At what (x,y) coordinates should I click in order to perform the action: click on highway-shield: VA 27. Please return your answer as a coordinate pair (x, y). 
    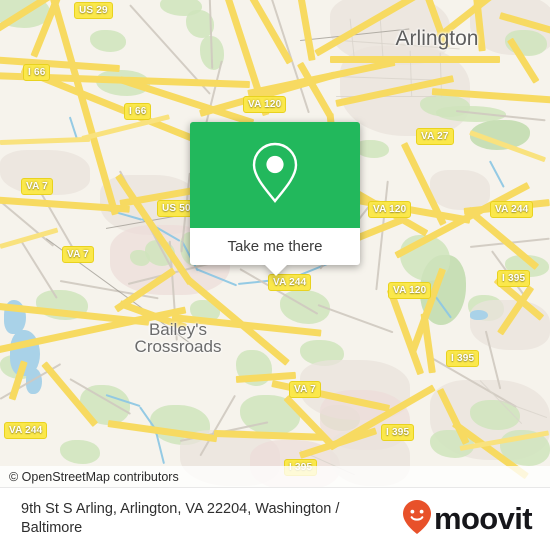
    Looking at the image, I should click on (435, 136).